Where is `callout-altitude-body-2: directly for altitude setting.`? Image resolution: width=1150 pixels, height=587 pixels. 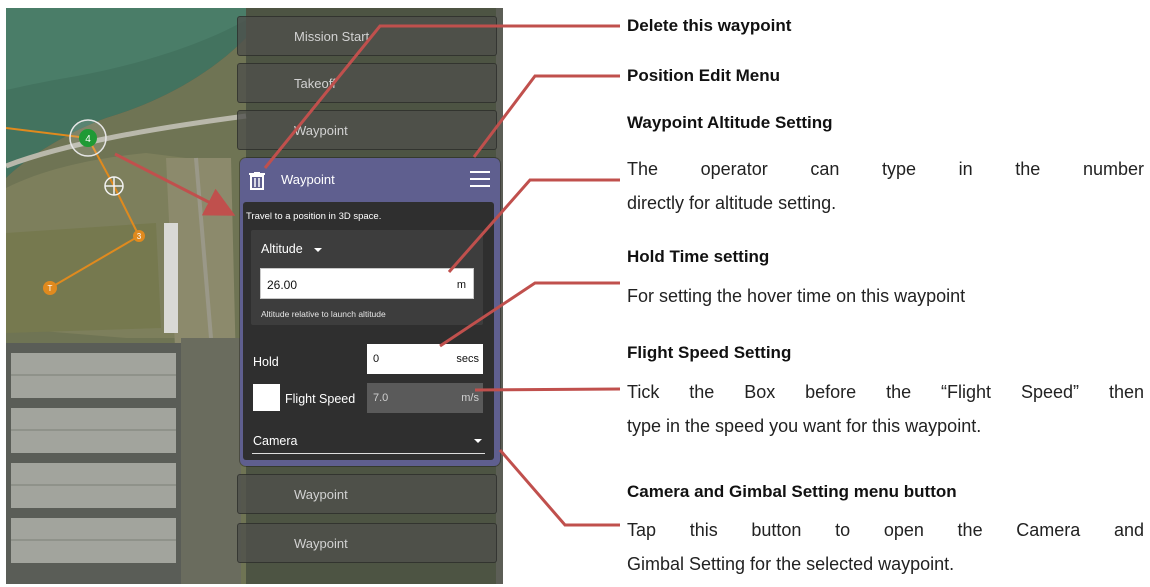
callout-altitude-body-2: directly for altitude setting. is located at coordinates (732, 203).